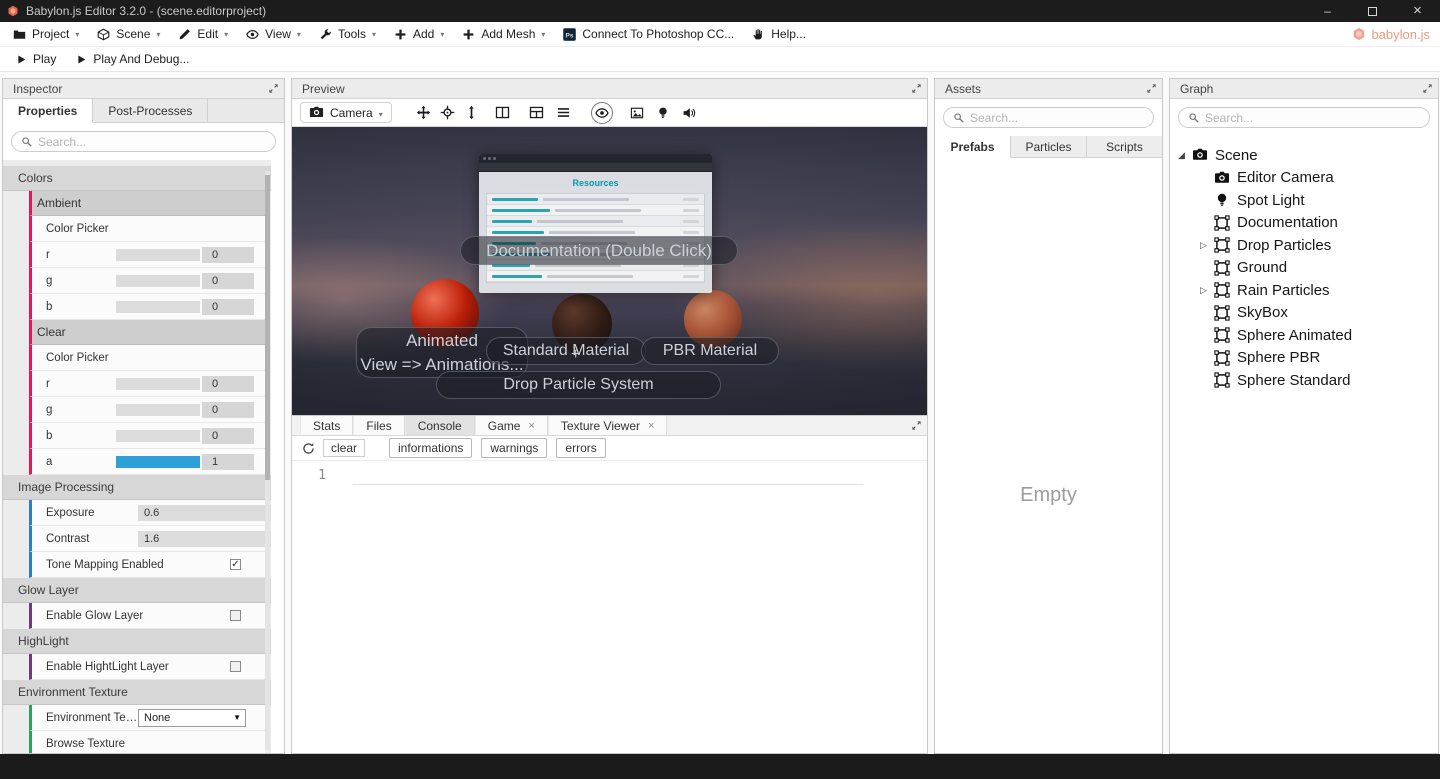 The width and height of the screenshot is (1440, 779). I want to click on tab-game: Game ×, so click(511, 425).